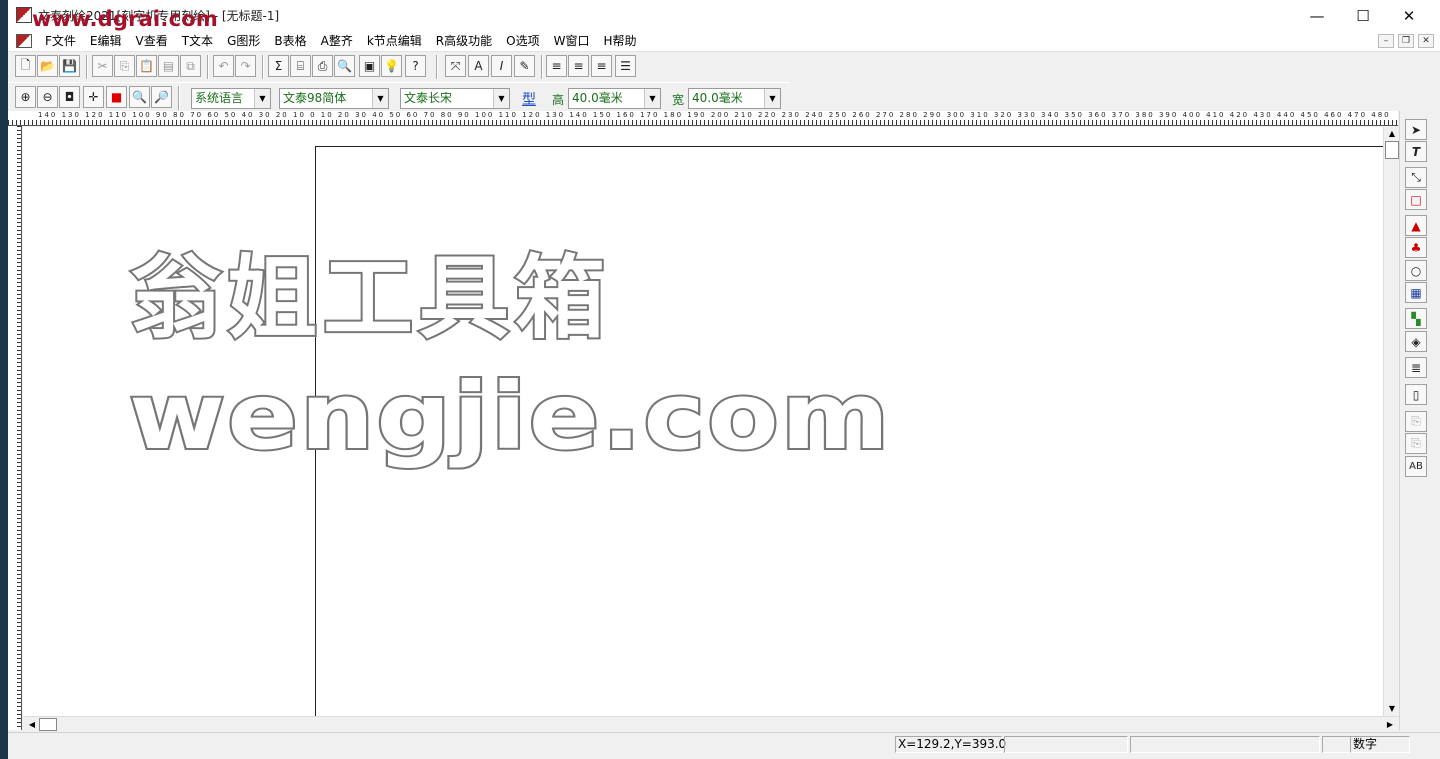 The image size is (1440, 759). What do you see at coordinates (415, 66) in the screenshot?
I see `help-icon: ?` at bounding box center [415, 66].